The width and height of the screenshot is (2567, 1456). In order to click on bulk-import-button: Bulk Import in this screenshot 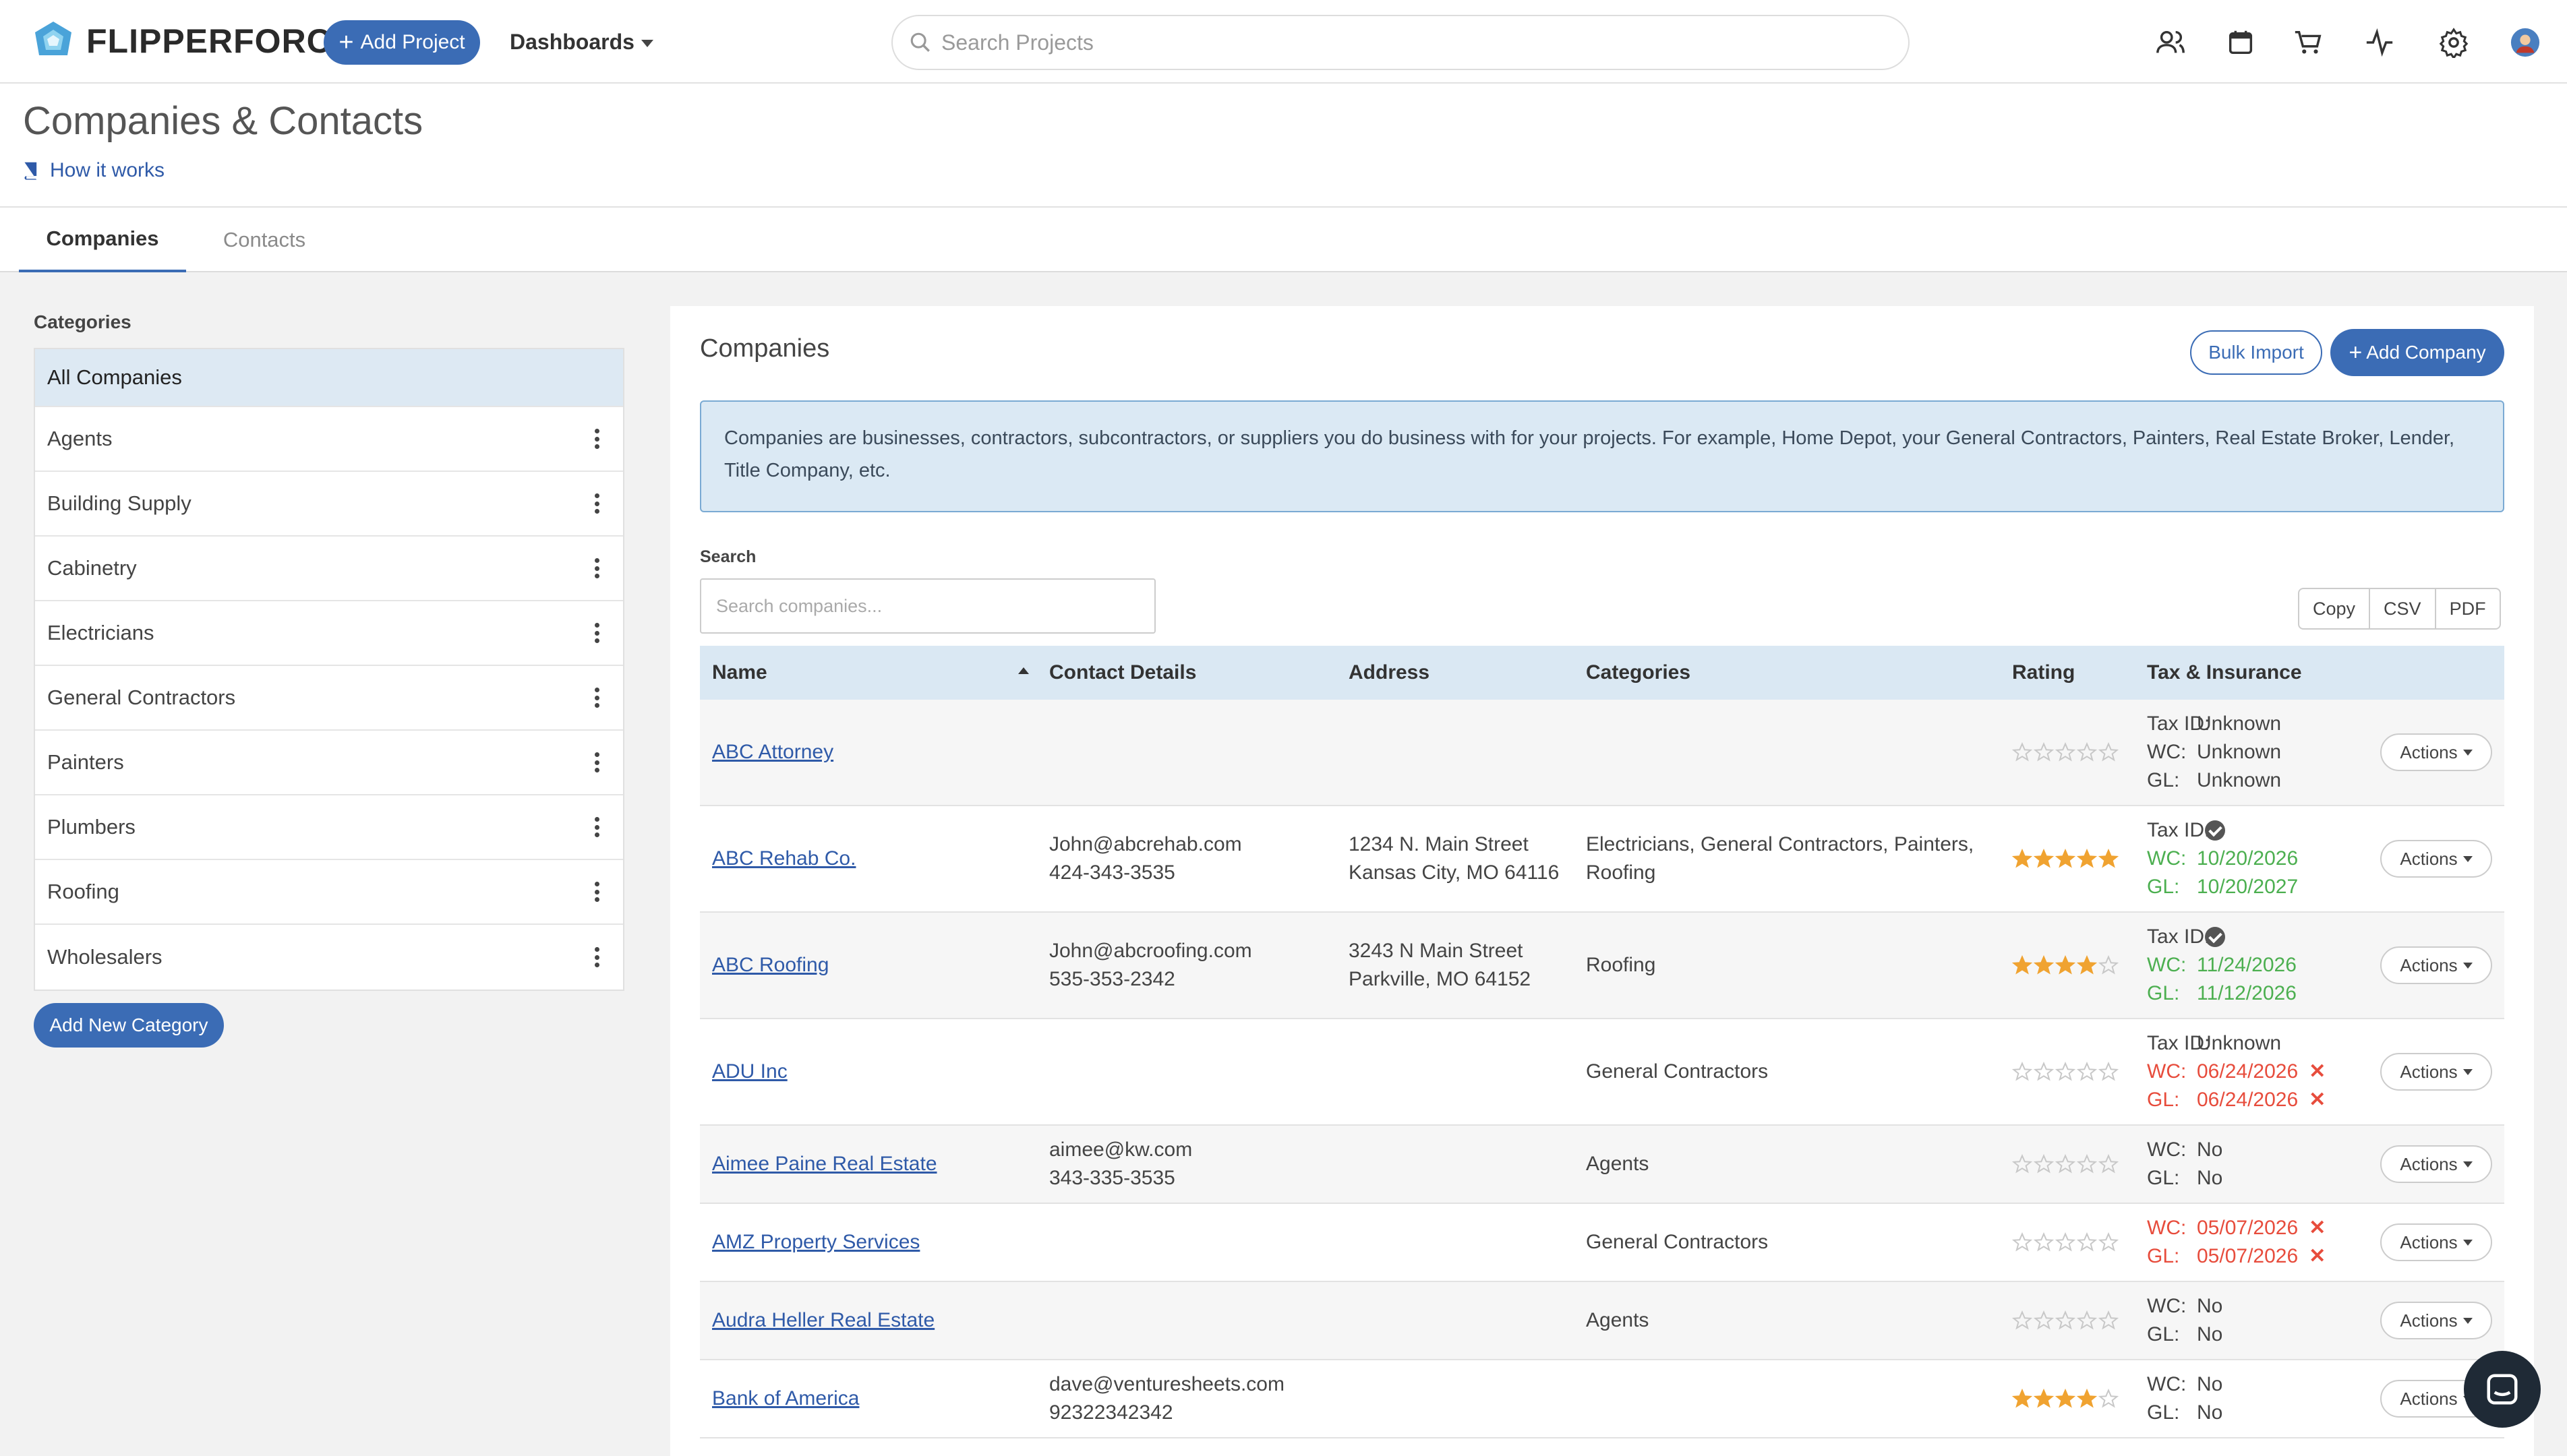, I will do `click(2256, 352)`.